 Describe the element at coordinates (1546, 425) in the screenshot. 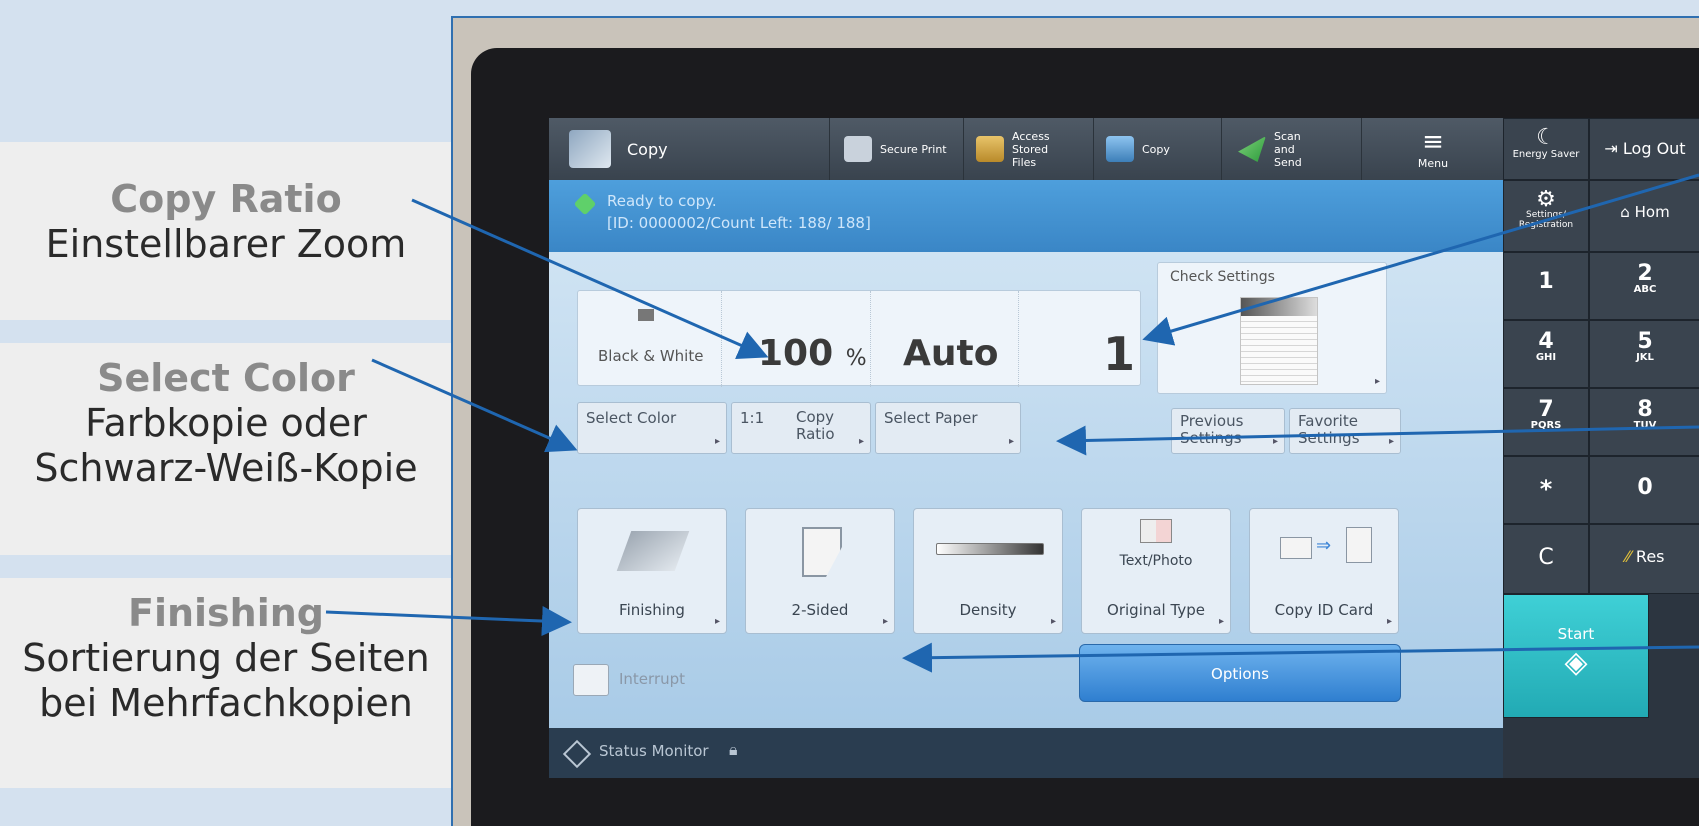

I see `key-letters: PQRS` at that location.